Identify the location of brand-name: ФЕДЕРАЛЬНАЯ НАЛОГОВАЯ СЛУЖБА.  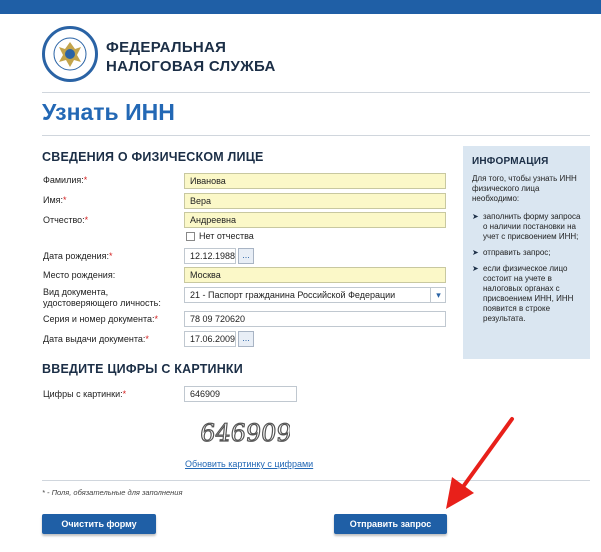
(191, 57).